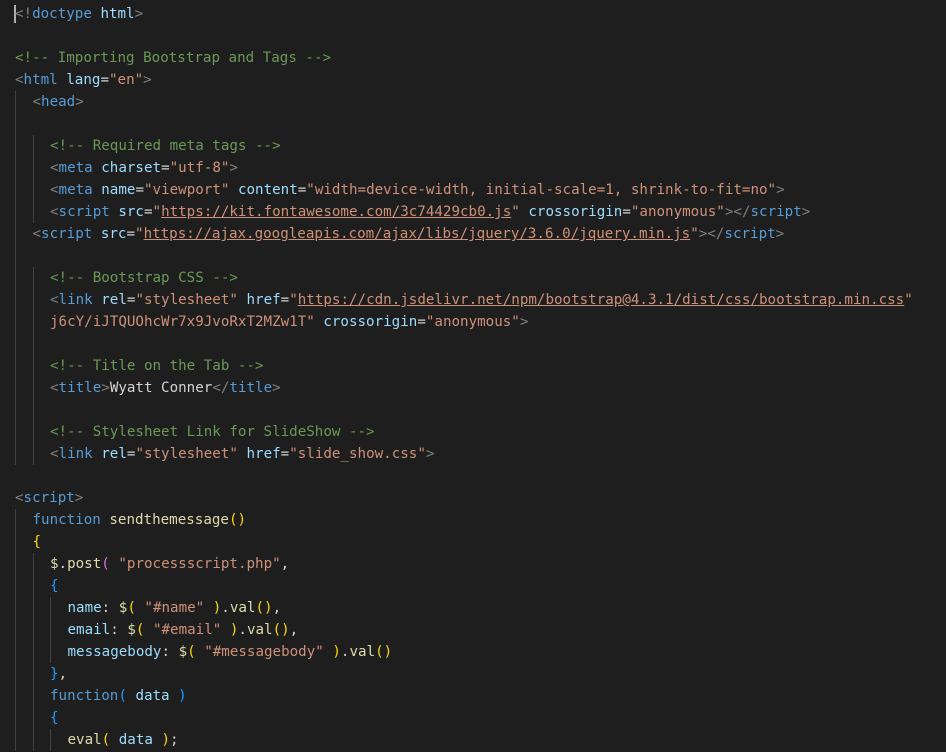 This screenshot has width=946, height=752. What do you see at coordinates (183, 652) in the screenshot?
I see `code-token: $` at bounding box center [183, 652].